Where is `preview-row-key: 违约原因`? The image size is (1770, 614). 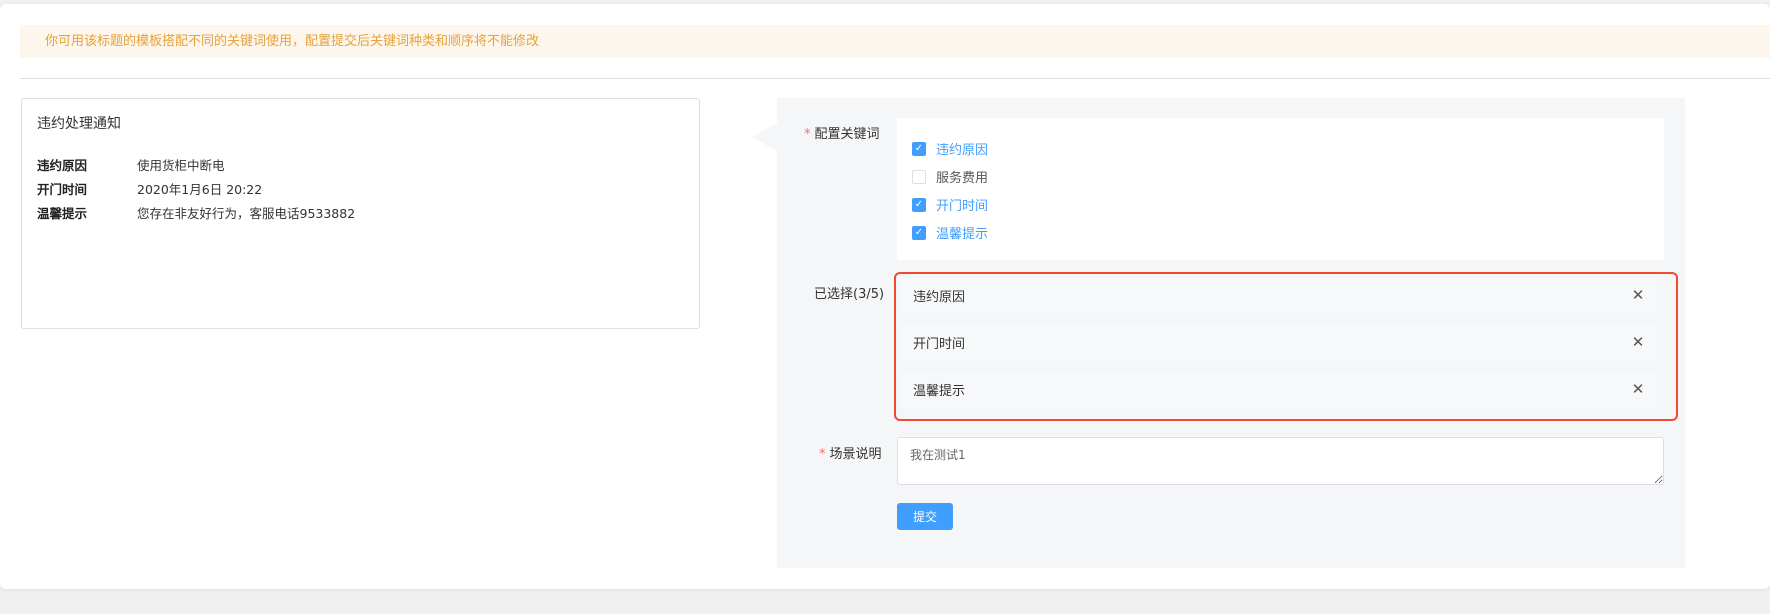 preview-row-key: 违约原因 is located at coordinates (62, 165).